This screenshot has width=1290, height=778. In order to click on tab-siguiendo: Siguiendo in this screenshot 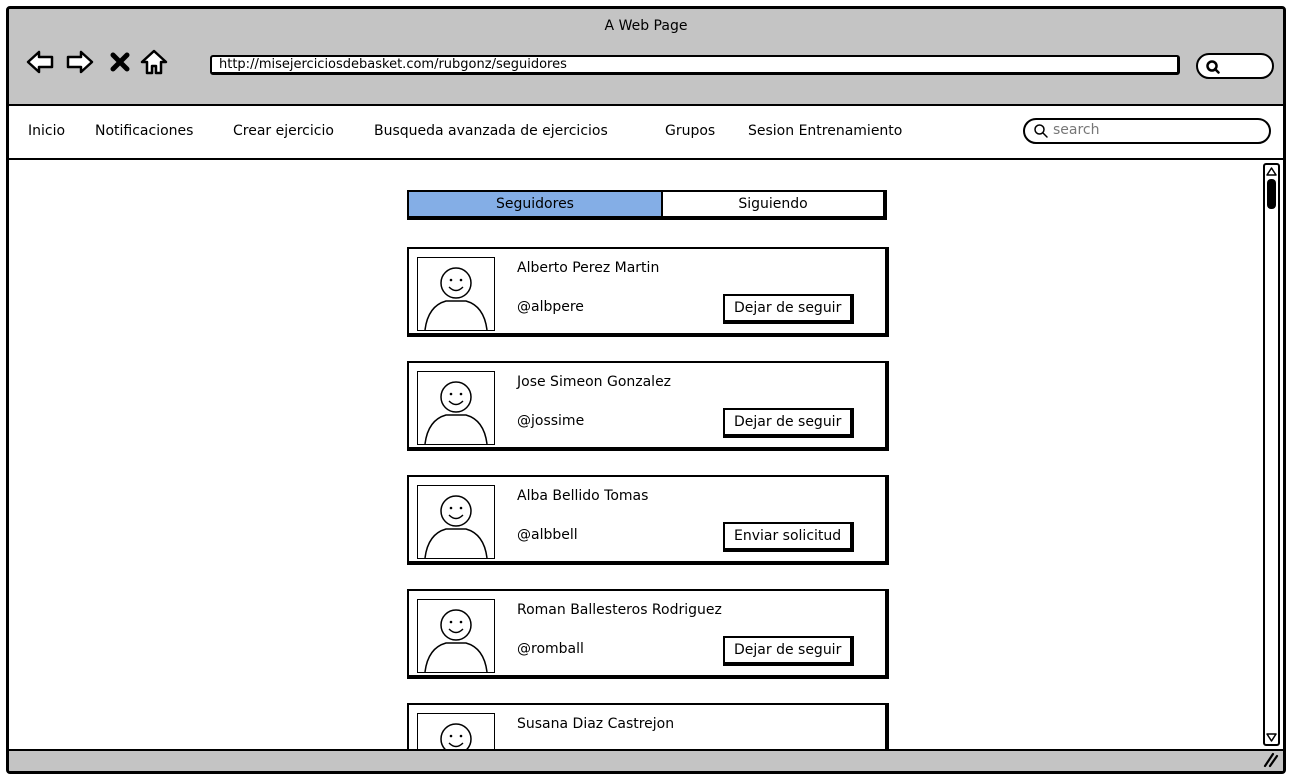, I will do `click(773, 204)`.